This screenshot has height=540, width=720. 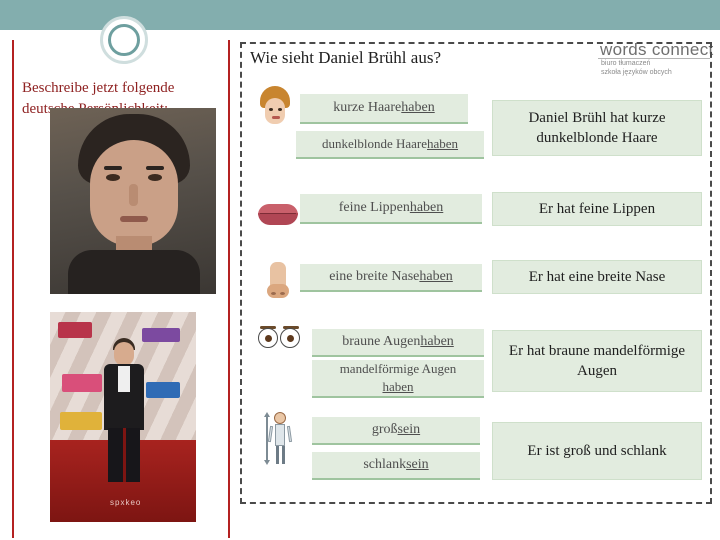 I want to click on phrase-text: kurze Haare, so click(x=367, y=107).